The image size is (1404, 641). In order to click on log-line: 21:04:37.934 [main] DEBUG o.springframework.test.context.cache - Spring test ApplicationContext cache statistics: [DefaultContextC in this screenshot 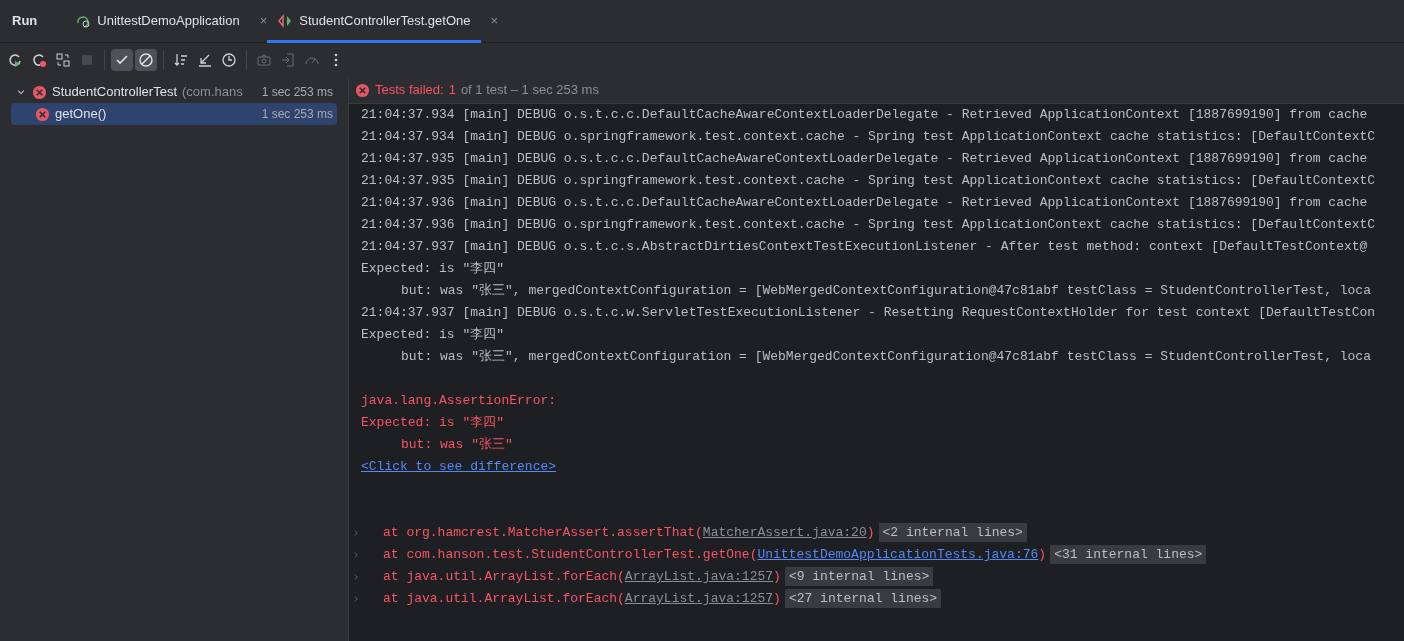, I will do `click(868, 136)`.